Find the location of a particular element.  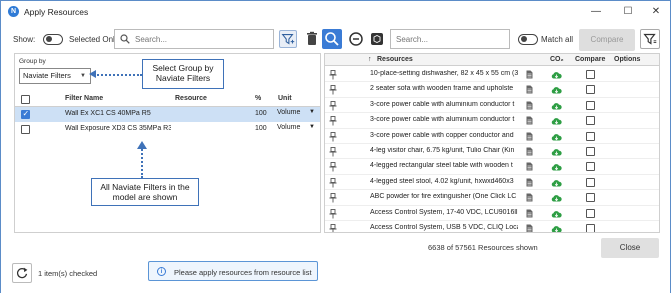

match-all-toggle is located at coordinates (528, 39).